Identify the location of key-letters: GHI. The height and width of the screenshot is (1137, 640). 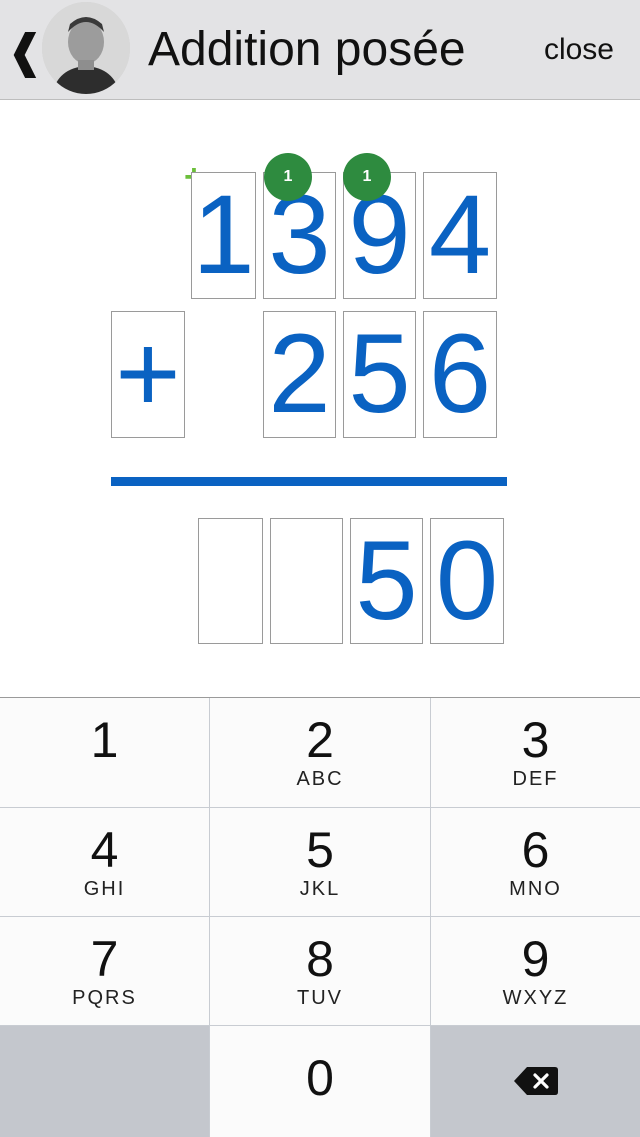
(104, 889).